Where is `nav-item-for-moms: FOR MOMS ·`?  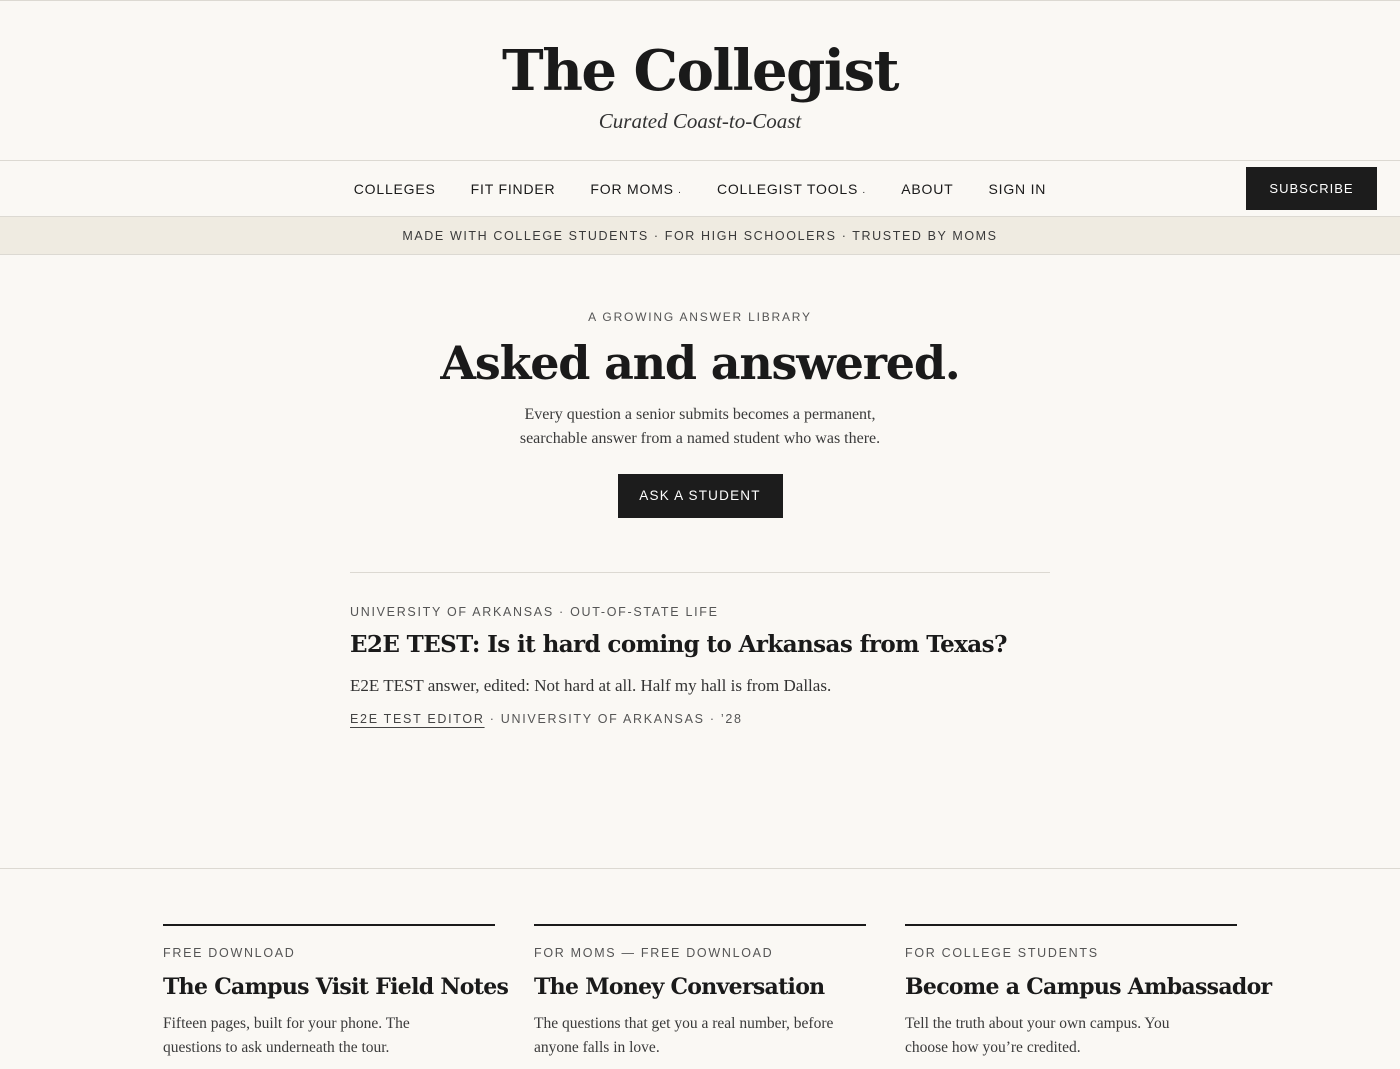 nav-item-for-moms: FOR MOMS · is located at coordinates (636, 189).